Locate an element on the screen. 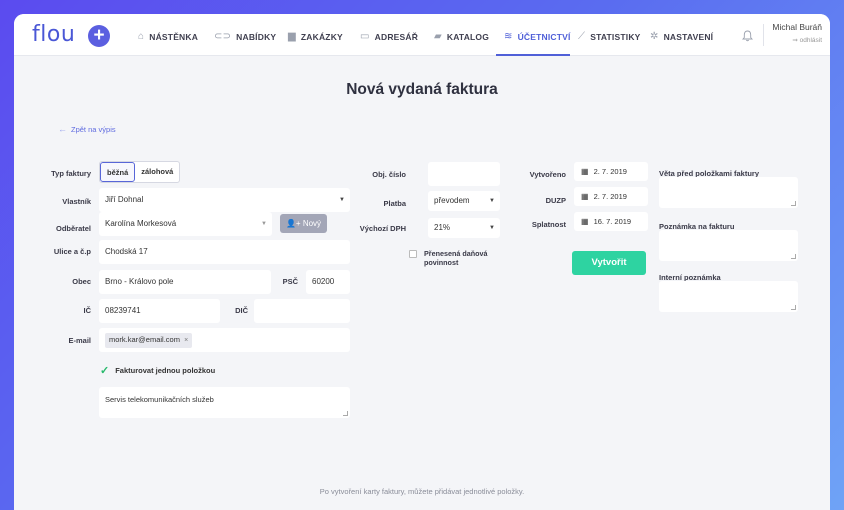 This screenshot has width=844, height=510. new-customer-button: 👤+ Nový is located at coordinates (303, 223).